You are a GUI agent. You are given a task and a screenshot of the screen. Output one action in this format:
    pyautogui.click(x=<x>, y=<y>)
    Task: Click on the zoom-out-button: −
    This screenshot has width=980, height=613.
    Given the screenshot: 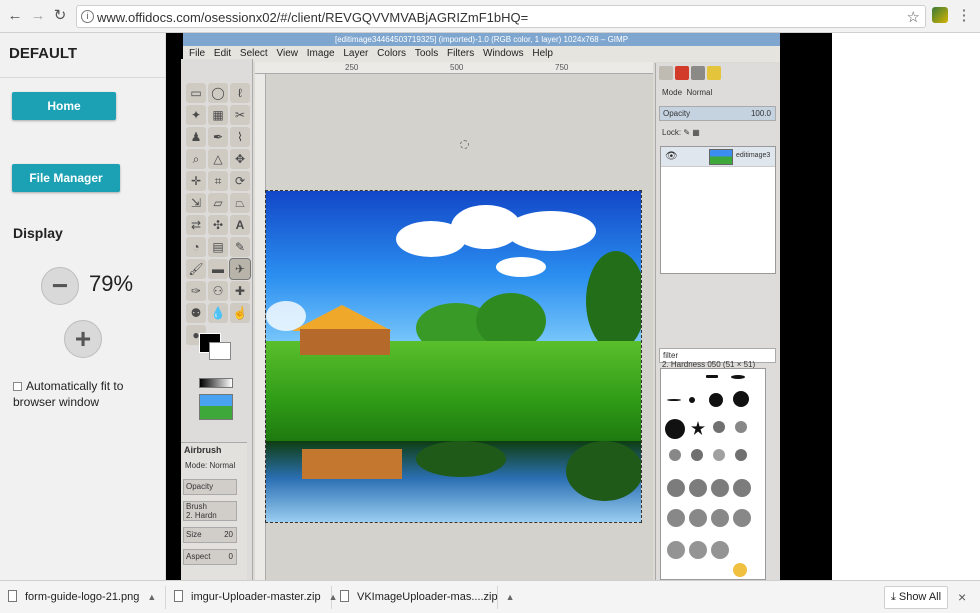 What is the action you would take?
    pyautogui.click(x=60, y=286)
    